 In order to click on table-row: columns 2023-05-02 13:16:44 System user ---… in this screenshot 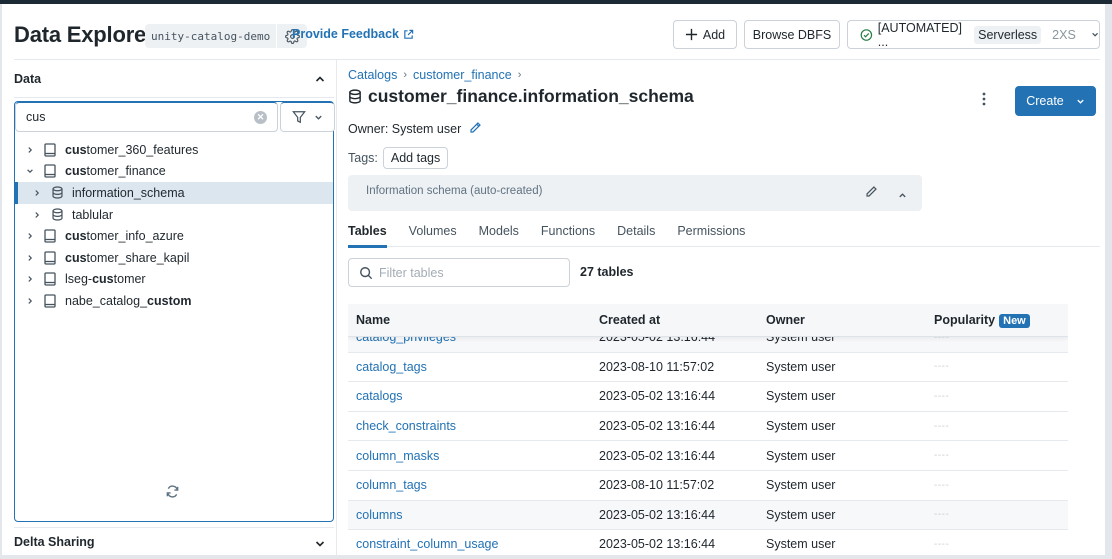, I will do `click(708, 515)`.